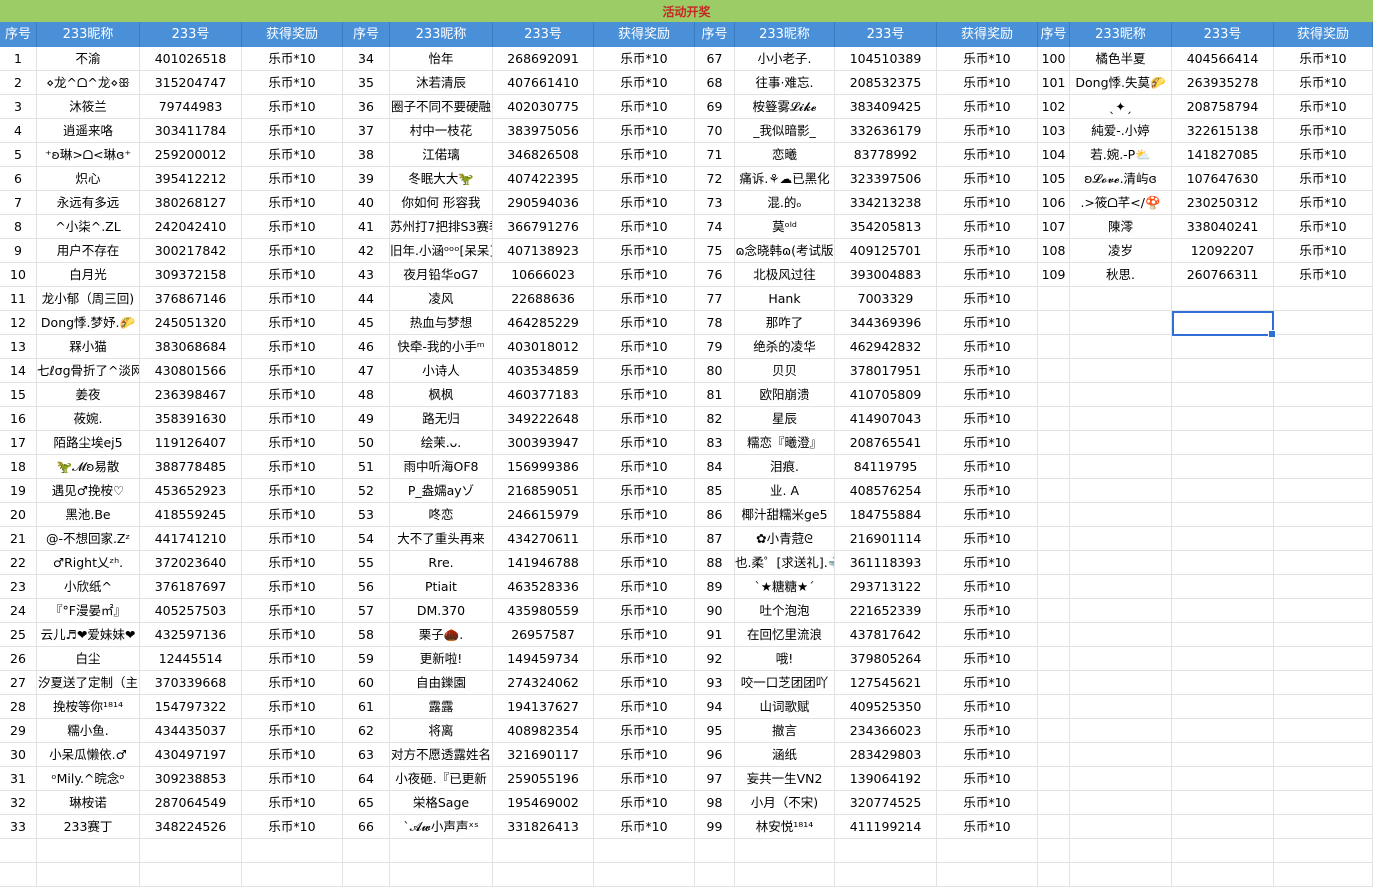 The image size is (1373, 887). Describe the element at coordinates (191, 827) in the screenshot. I see `table-cell: 348224526` at that location.